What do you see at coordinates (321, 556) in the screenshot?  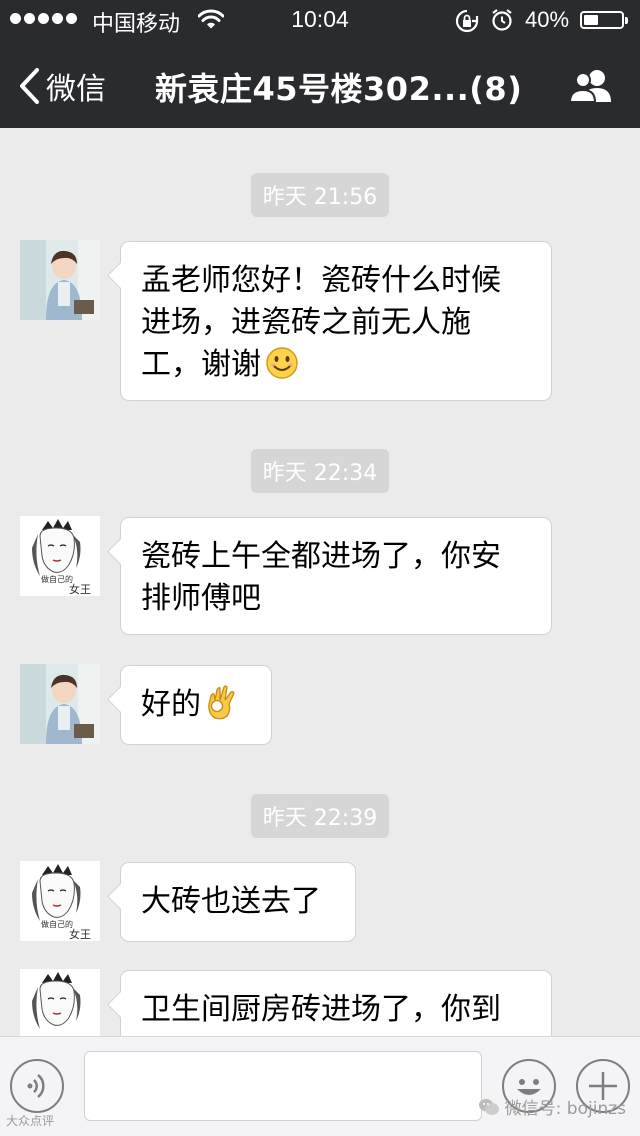 I see `message-line: 瓷砖上午全都进场了，你安` at bounding box center [321, 556].